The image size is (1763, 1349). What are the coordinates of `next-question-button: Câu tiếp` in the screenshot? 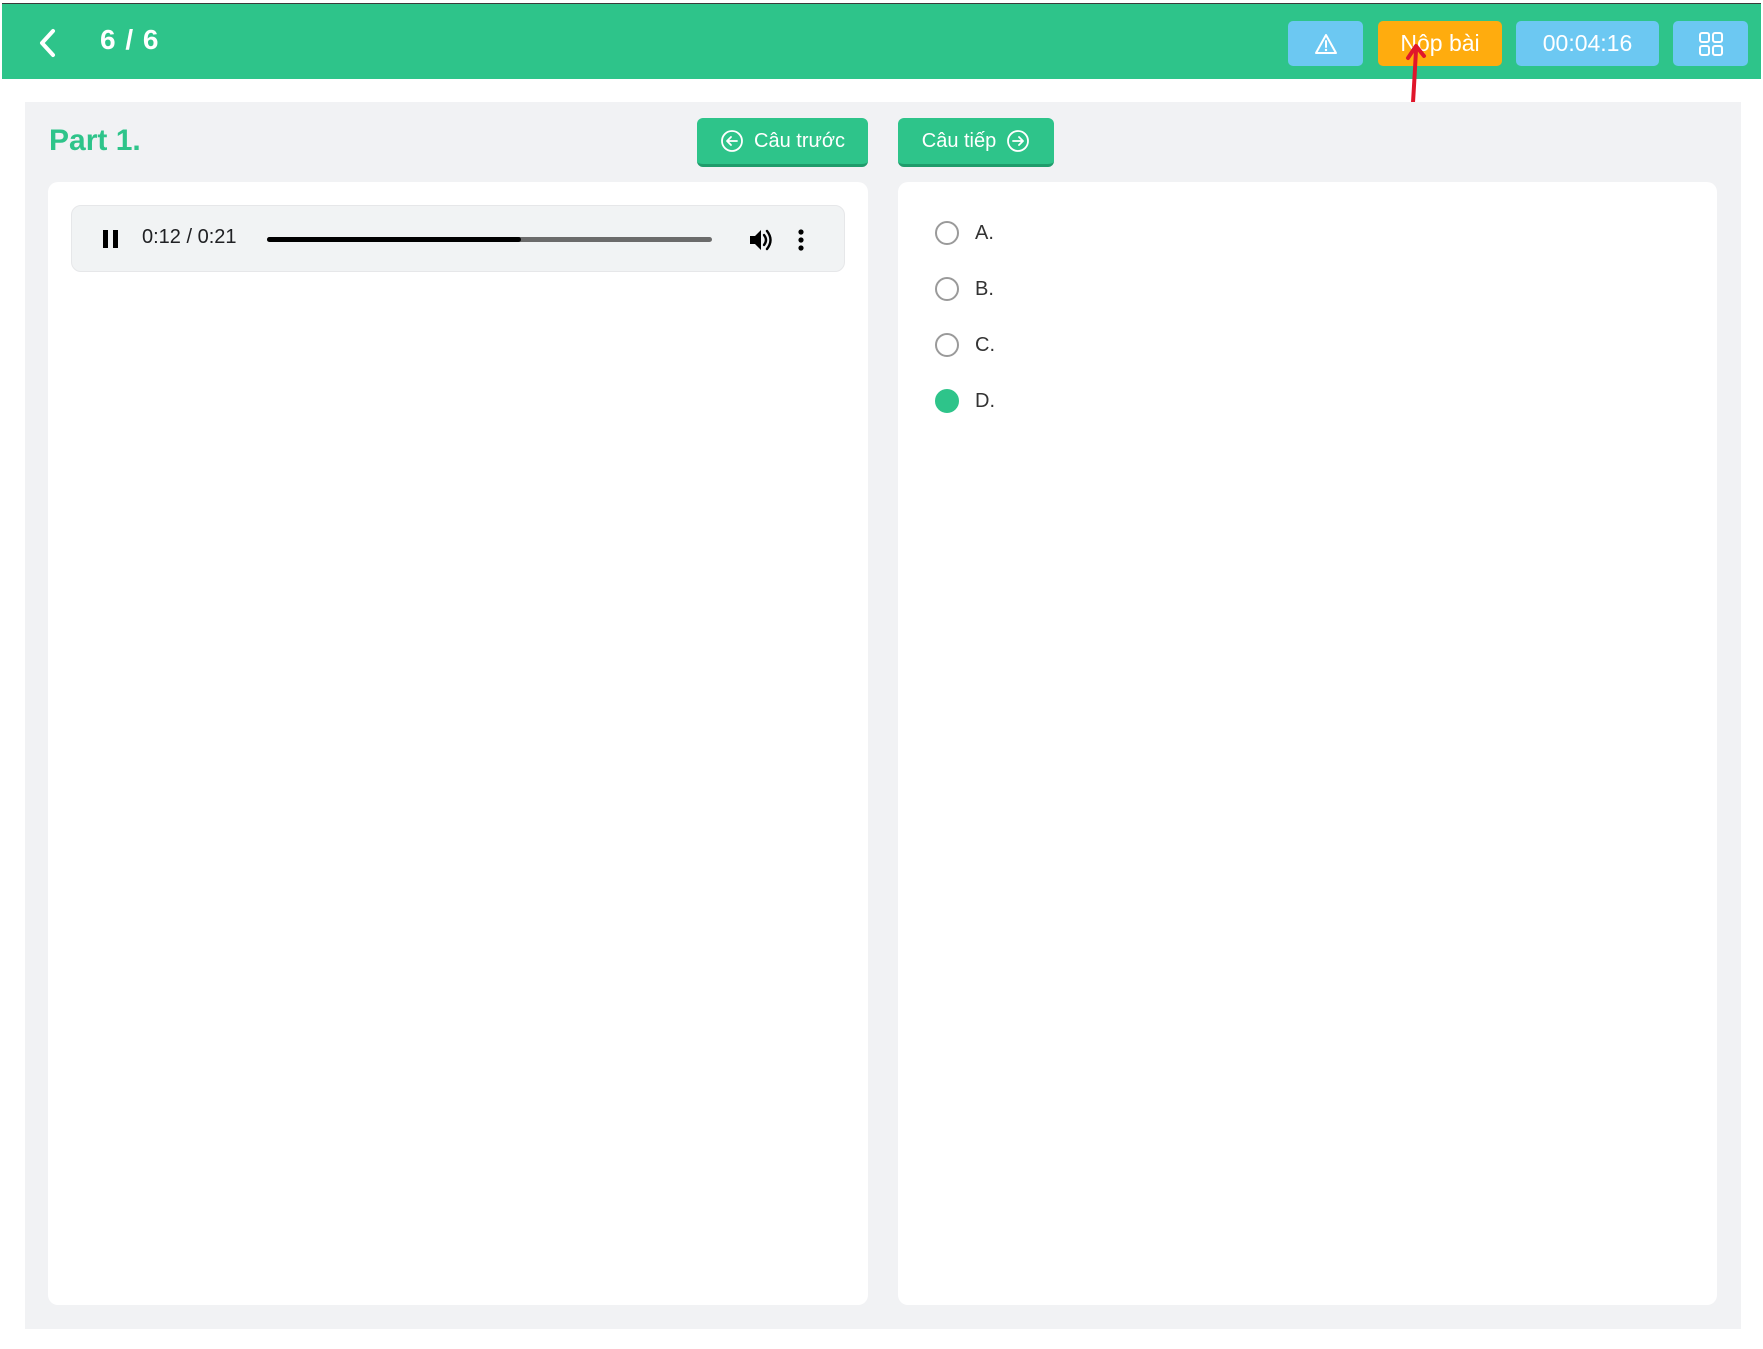 It's located at (976, 142).